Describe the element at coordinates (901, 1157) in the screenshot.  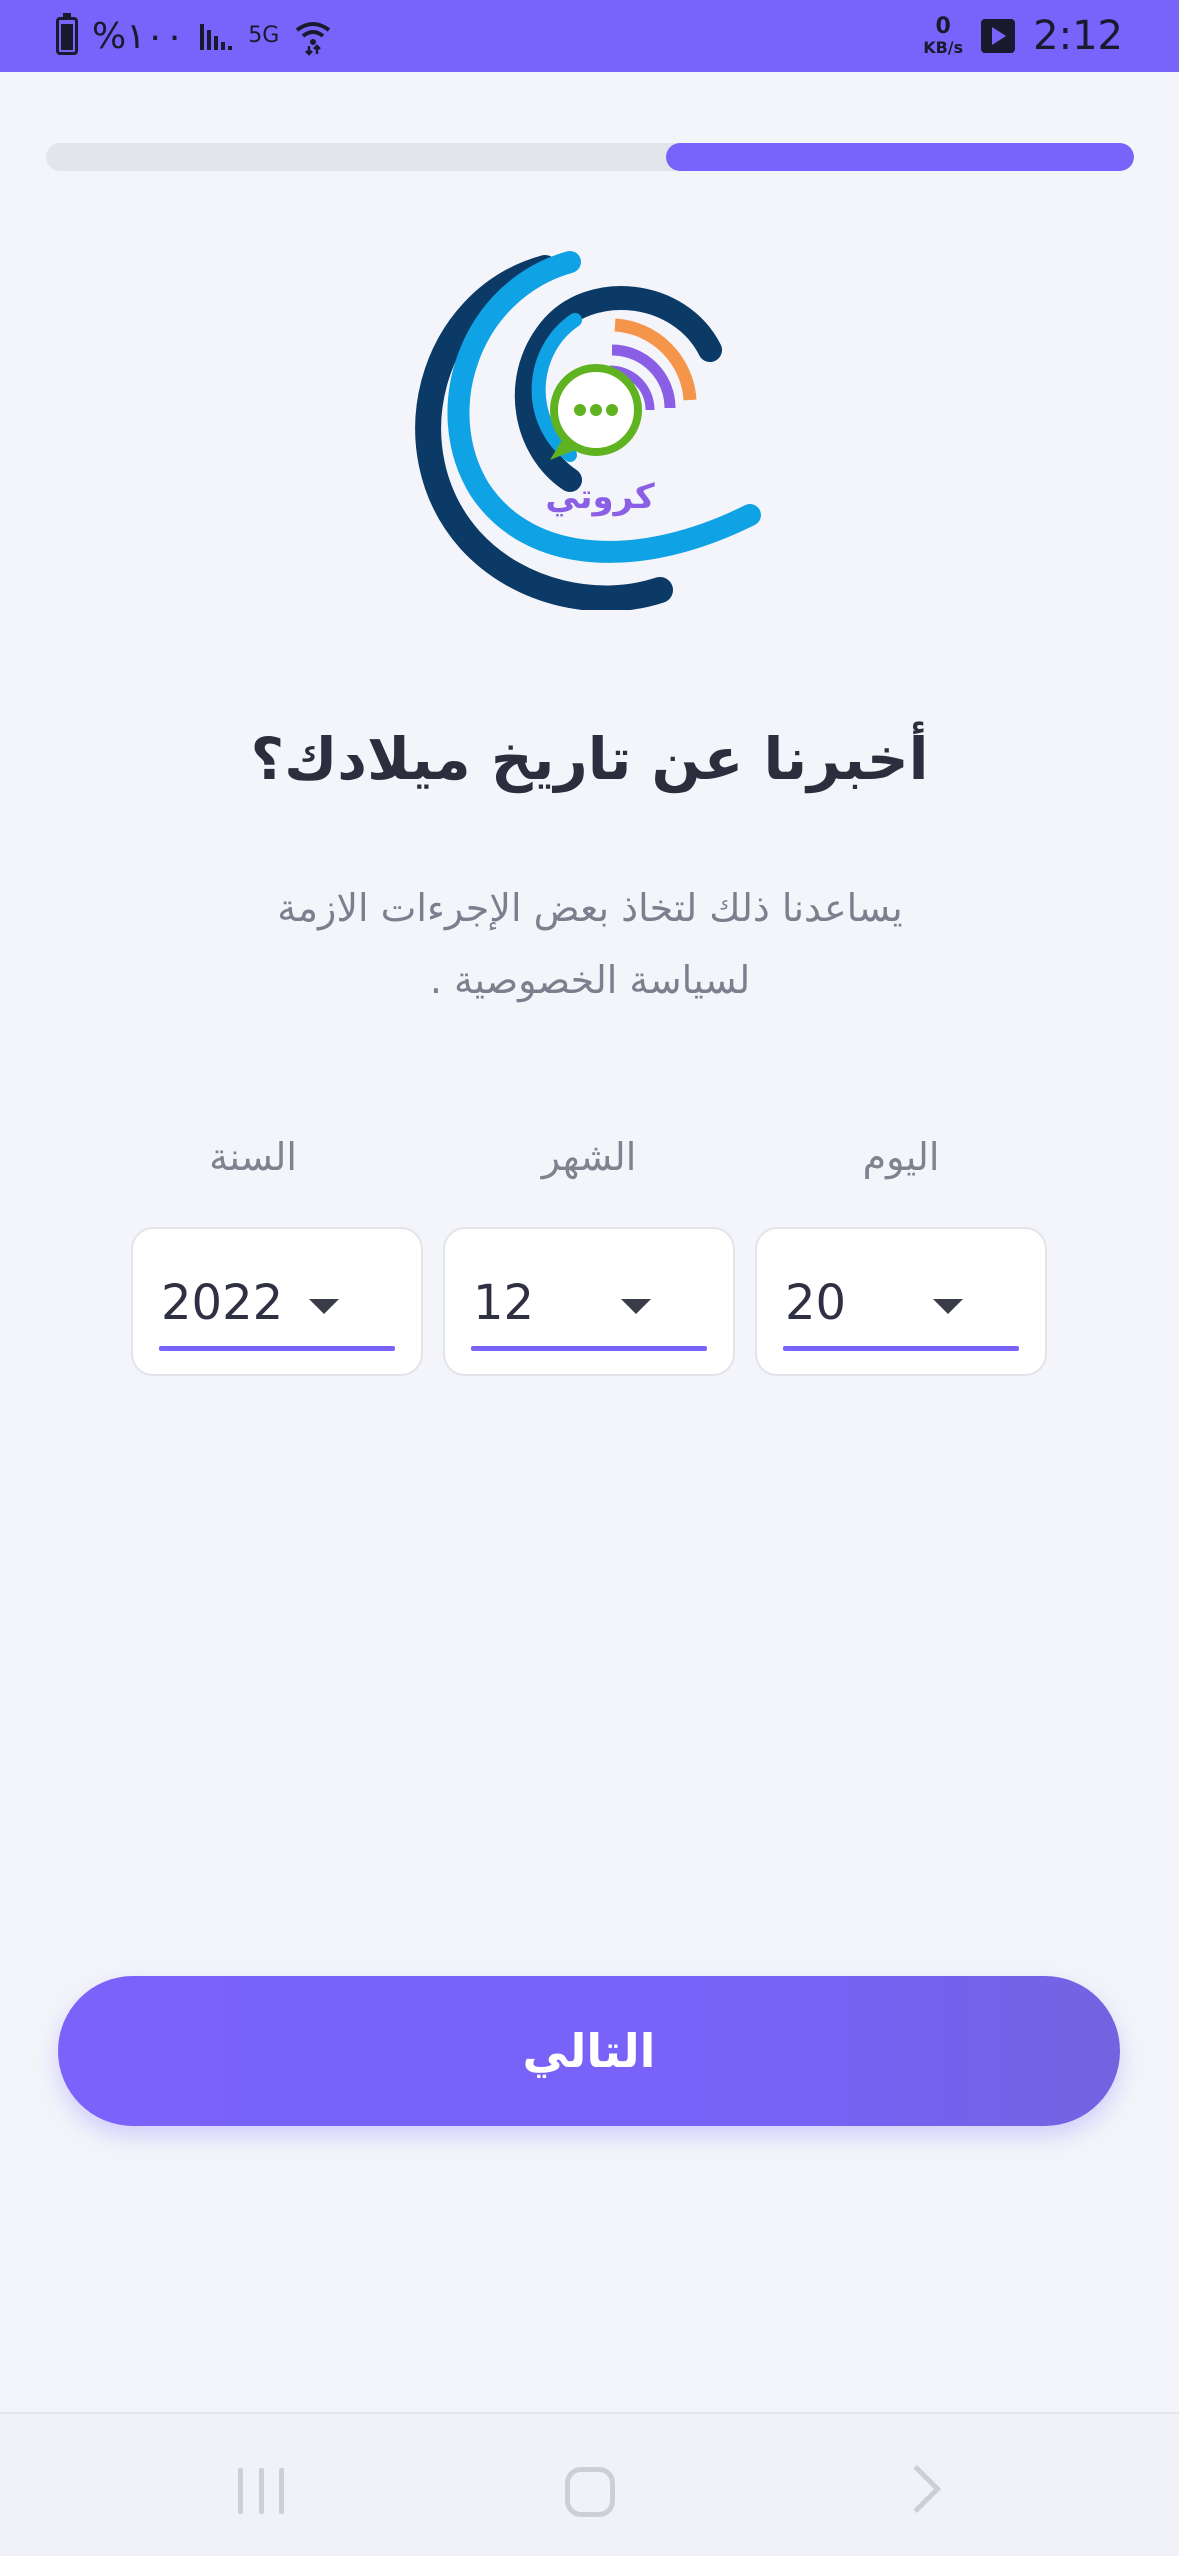
I see `day-label: اليوم` at that location.